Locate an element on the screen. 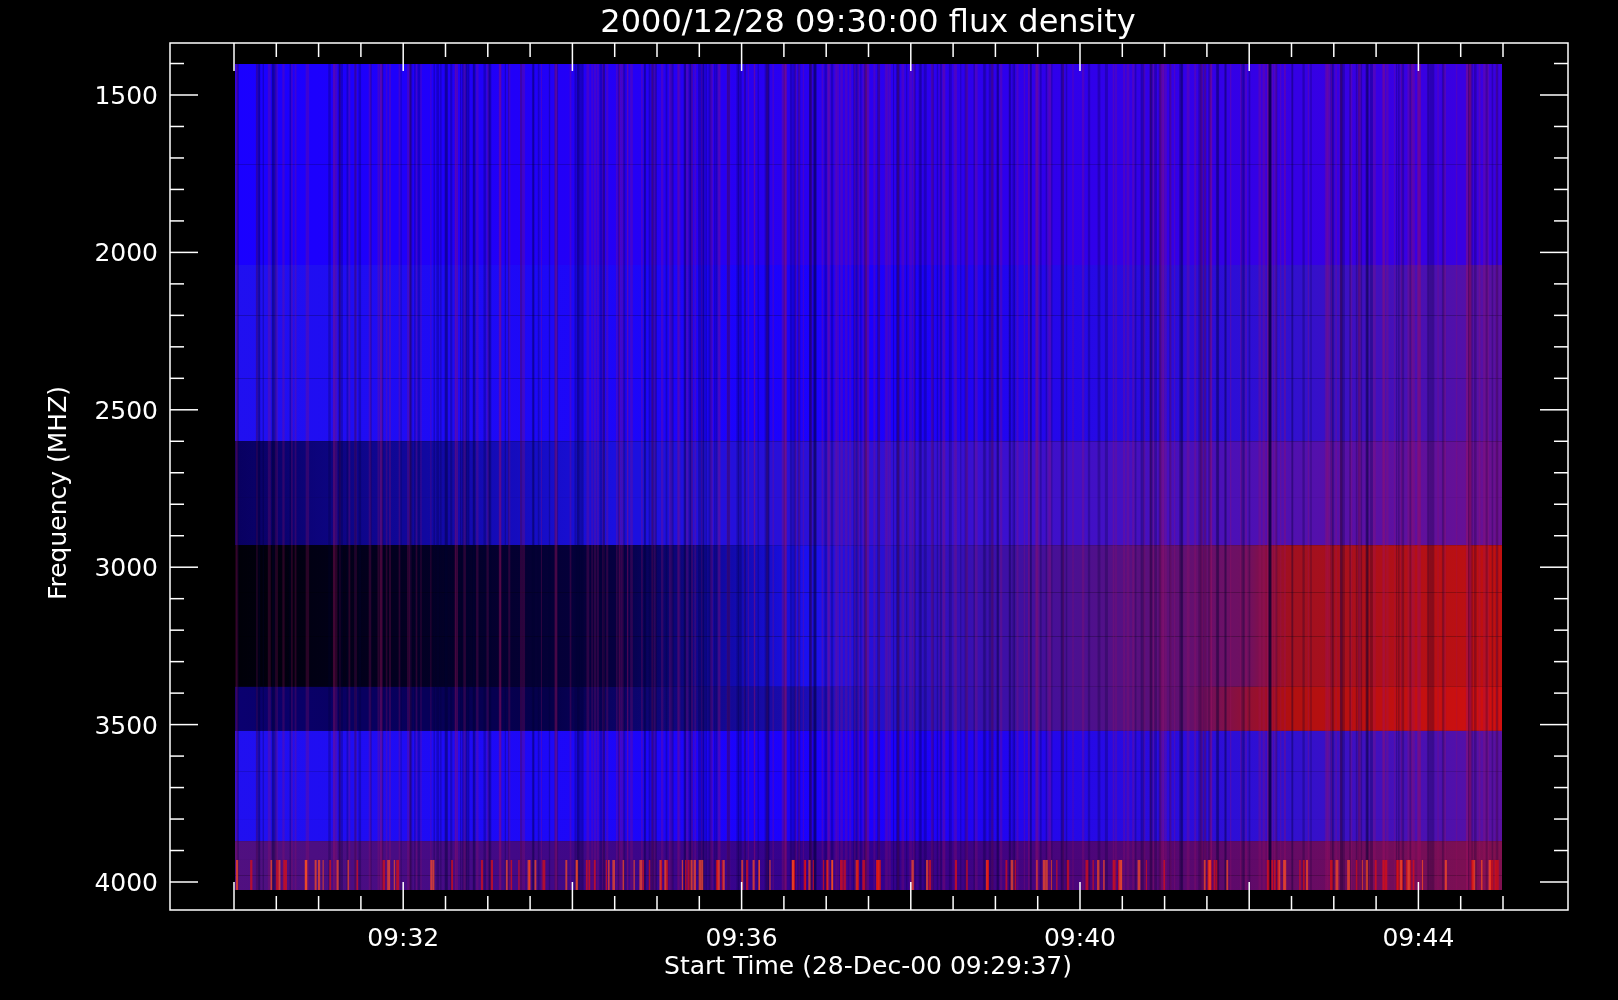 The width and height of the screenshot is (1618, 1000). plot-title: 2000/12/28 09:30:00 flux density is located at coordinates (868, 21).